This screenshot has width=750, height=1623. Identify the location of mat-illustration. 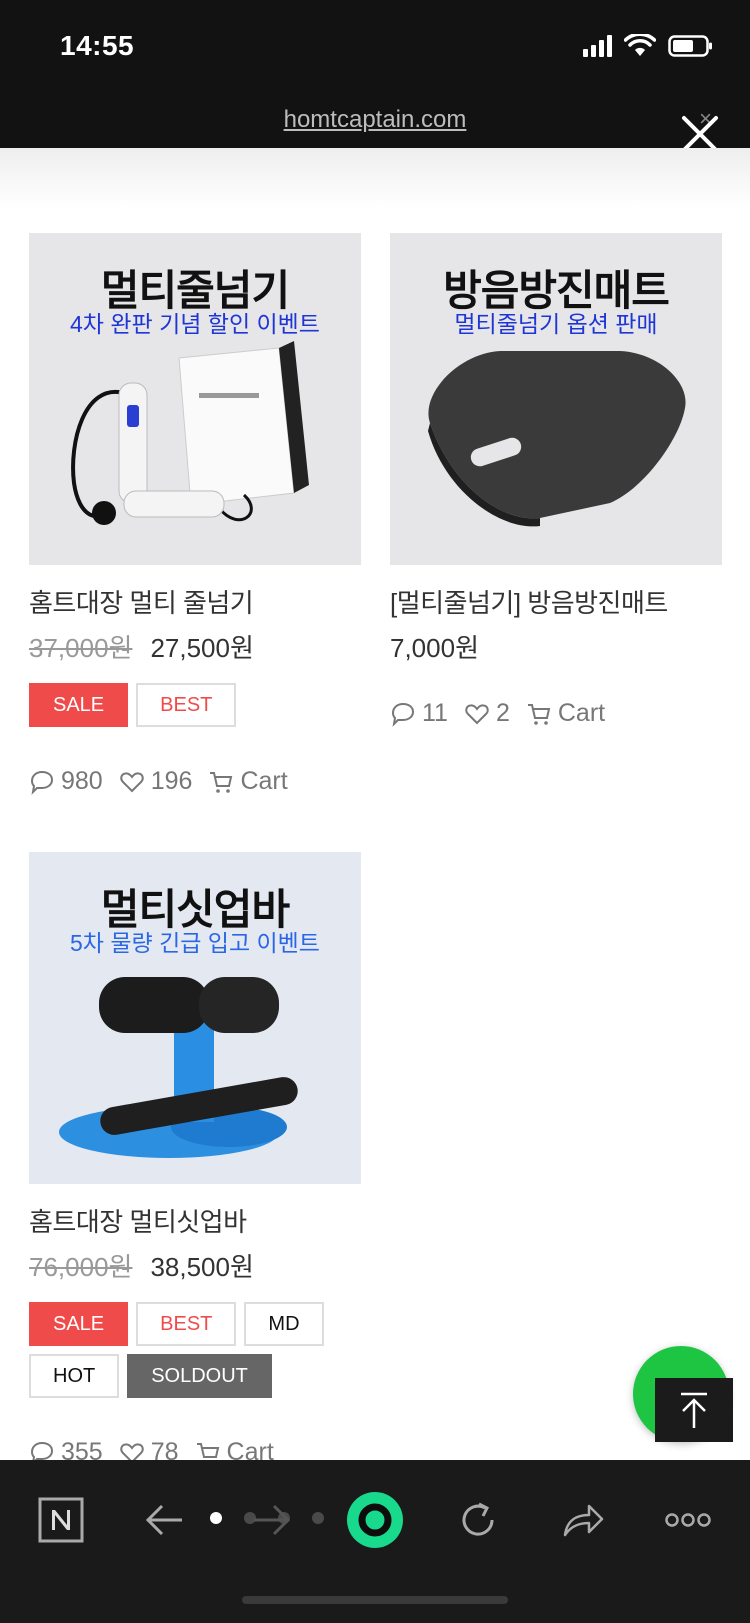
(557, 439).